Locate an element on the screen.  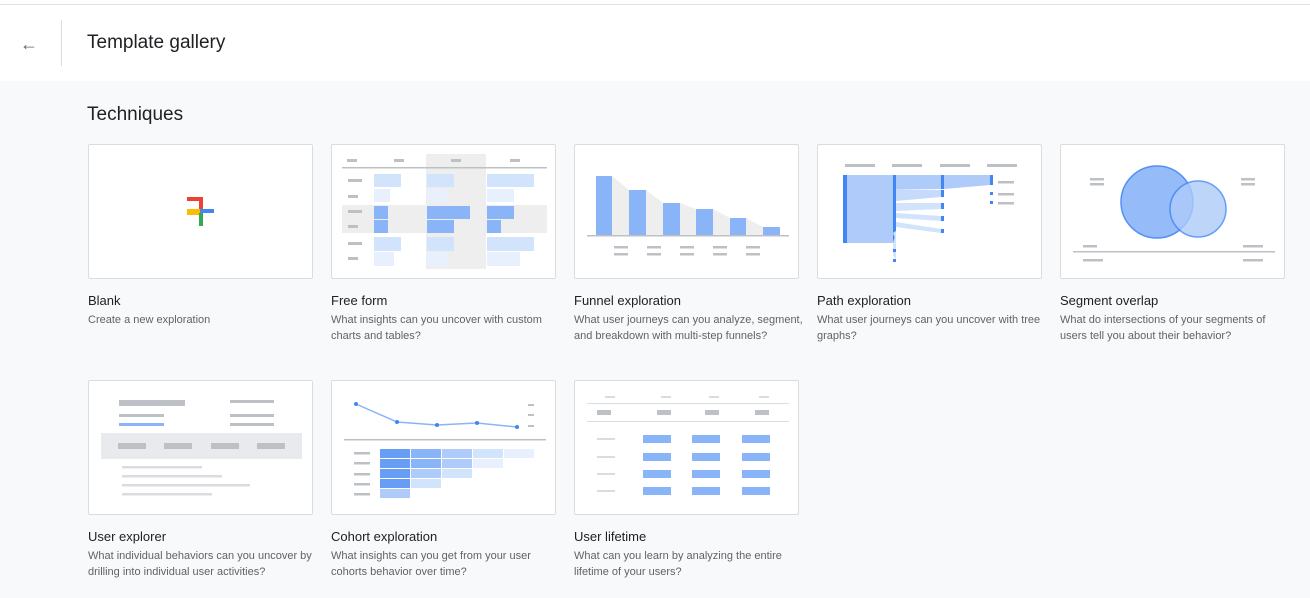
card-title: User explorer is located at coordinates (127, 536).